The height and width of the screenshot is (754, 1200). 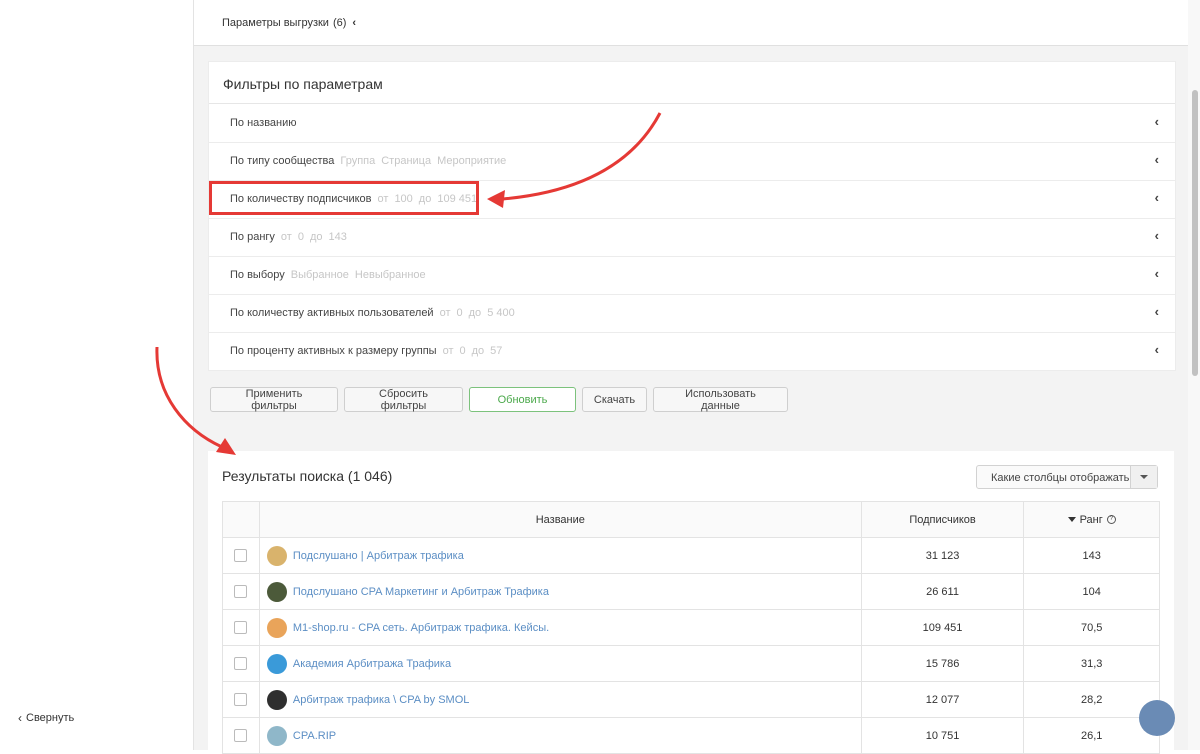 I want to click on filter-hint: Выбранное, so click(x=319, y=275).